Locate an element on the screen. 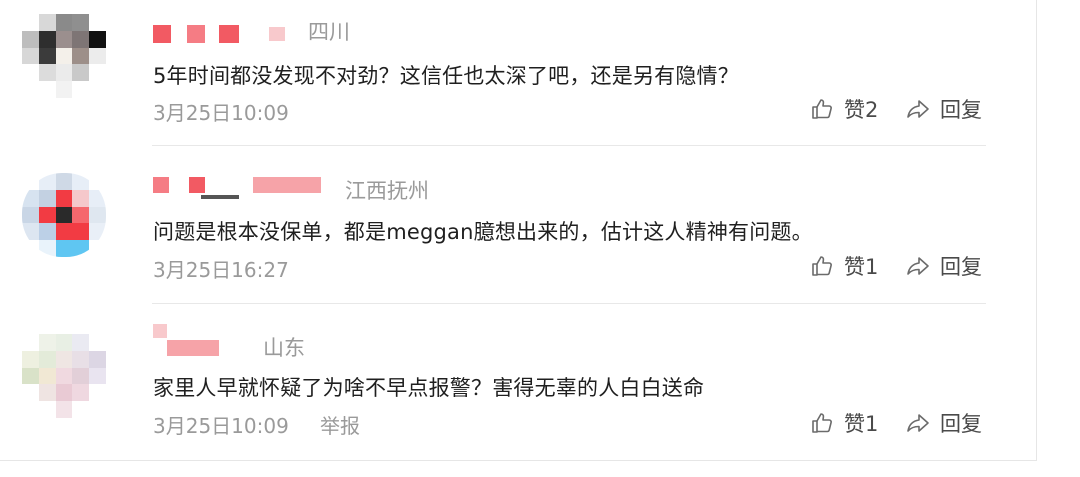 The height and width of the screenshot is (477, 1080). comment-time: 3月25日16:27 is located at coordinates (221, 270).